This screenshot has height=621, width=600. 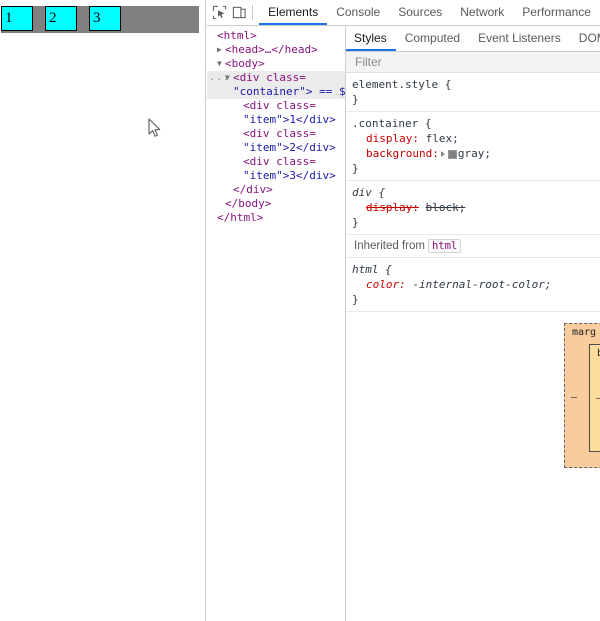 What do you see at coordinates (473, 246) in the screenshot?
I see `inherited-from-header: Inherited from html` at bounding box center [473, 246].